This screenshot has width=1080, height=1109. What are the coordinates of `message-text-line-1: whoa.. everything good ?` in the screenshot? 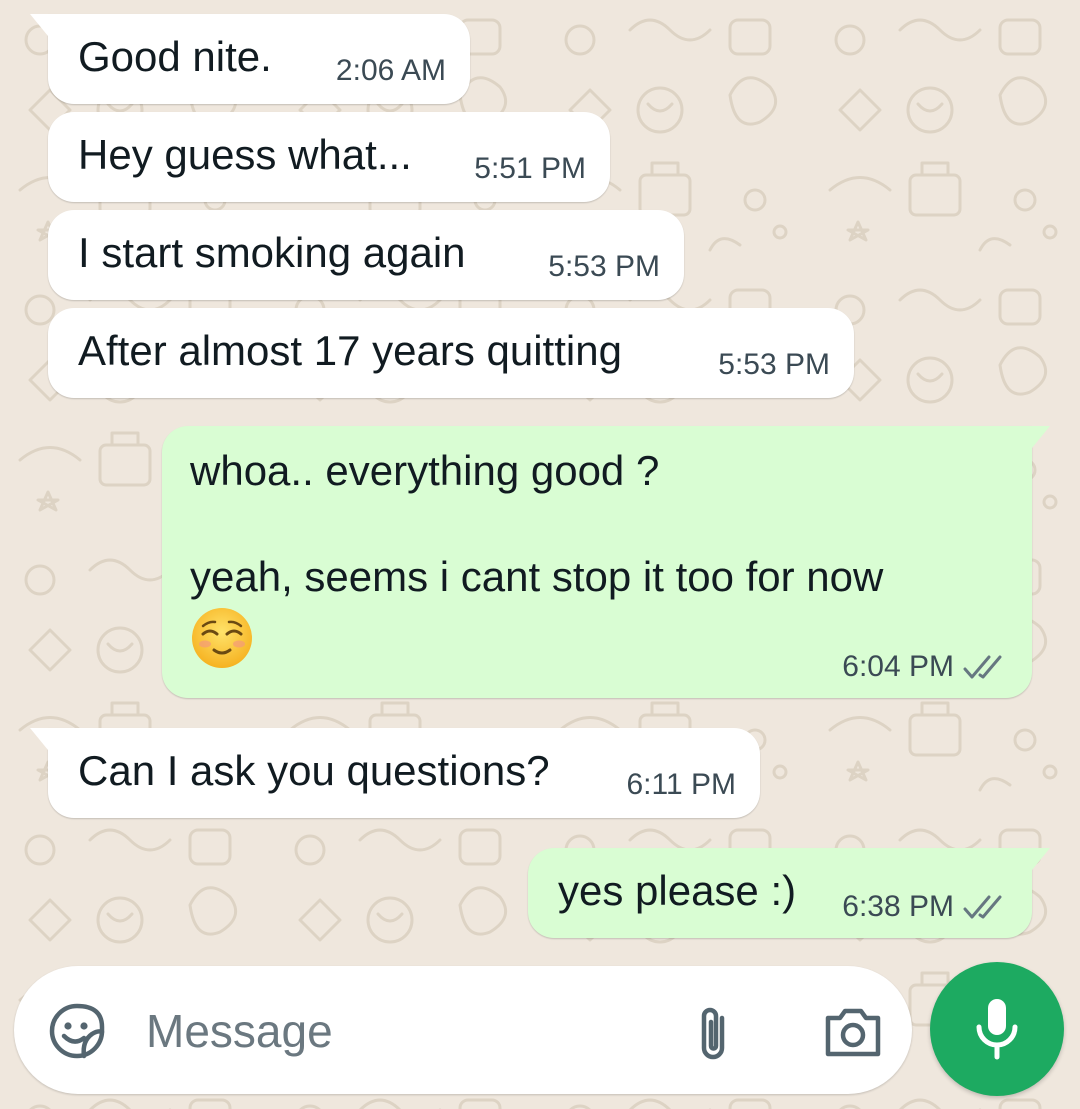 It's located at (425, 470).